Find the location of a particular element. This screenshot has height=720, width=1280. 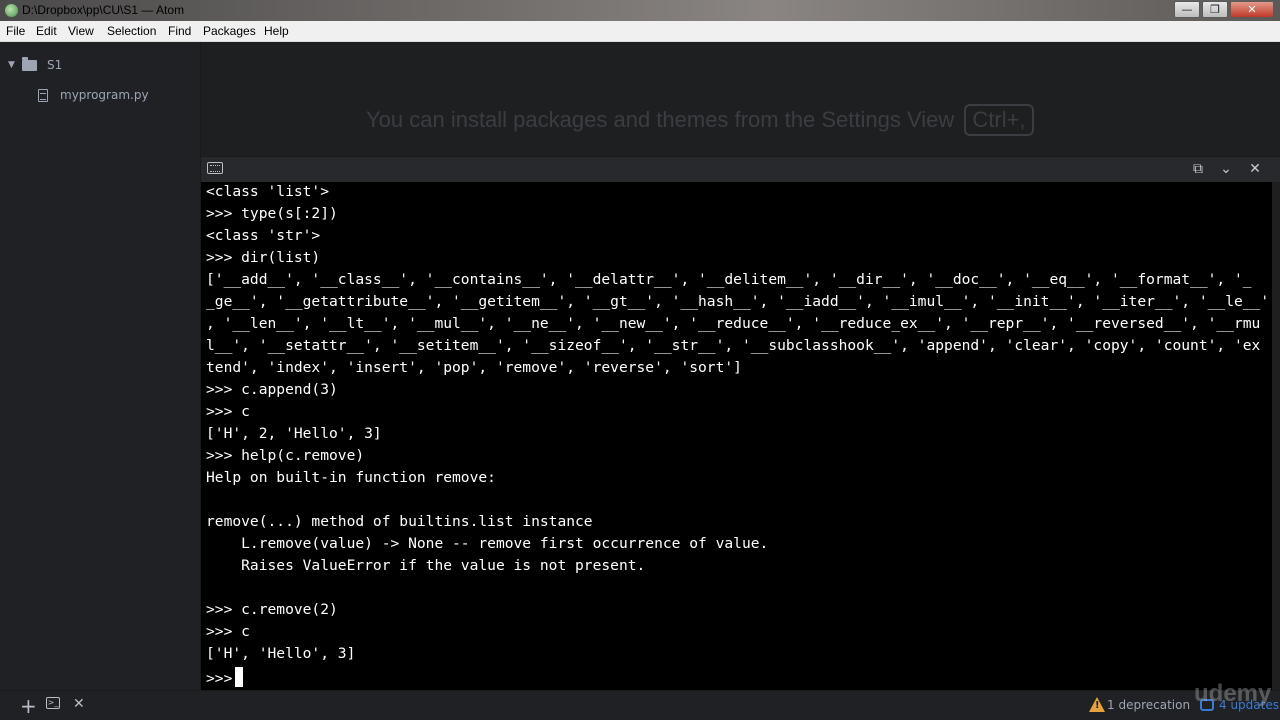

chevron-down-icon: ⌄ is located at coordinates (1226, 169).